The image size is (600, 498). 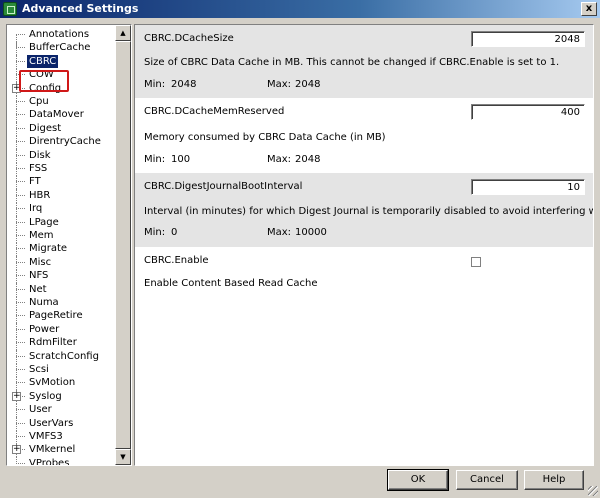 What do you see at coordinates (62, 209) in the screenshot?
I see `tree-item: Irq` at bounding box center [62, 209].